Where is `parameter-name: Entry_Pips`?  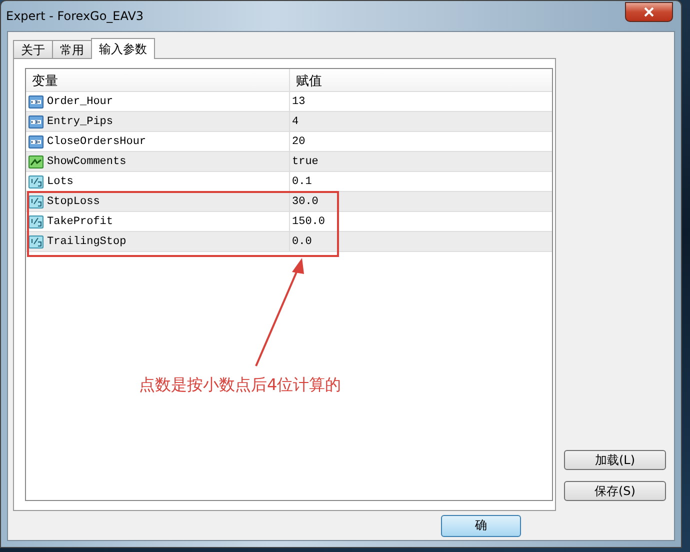
parameter-name: Entry_Pips is located at coordinates (80, 122).